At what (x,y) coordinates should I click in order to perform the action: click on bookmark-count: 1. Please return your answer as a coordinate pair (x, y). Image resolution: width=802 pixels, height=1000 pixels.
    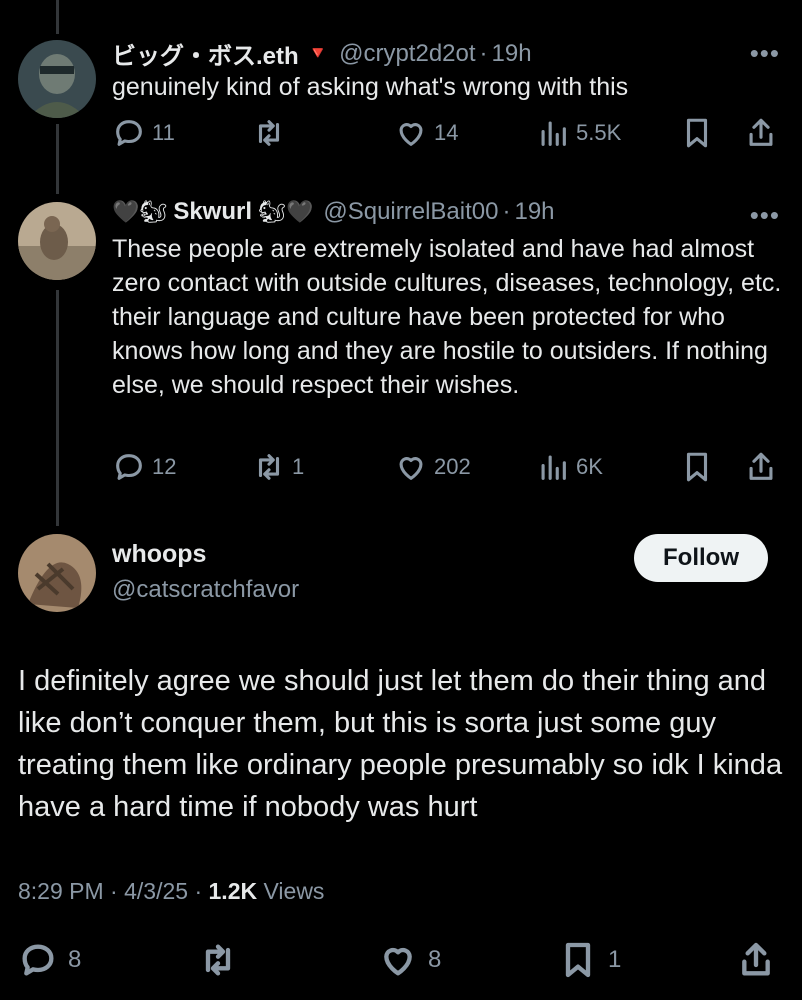
    Looking at the image, I should click on (615, 959).